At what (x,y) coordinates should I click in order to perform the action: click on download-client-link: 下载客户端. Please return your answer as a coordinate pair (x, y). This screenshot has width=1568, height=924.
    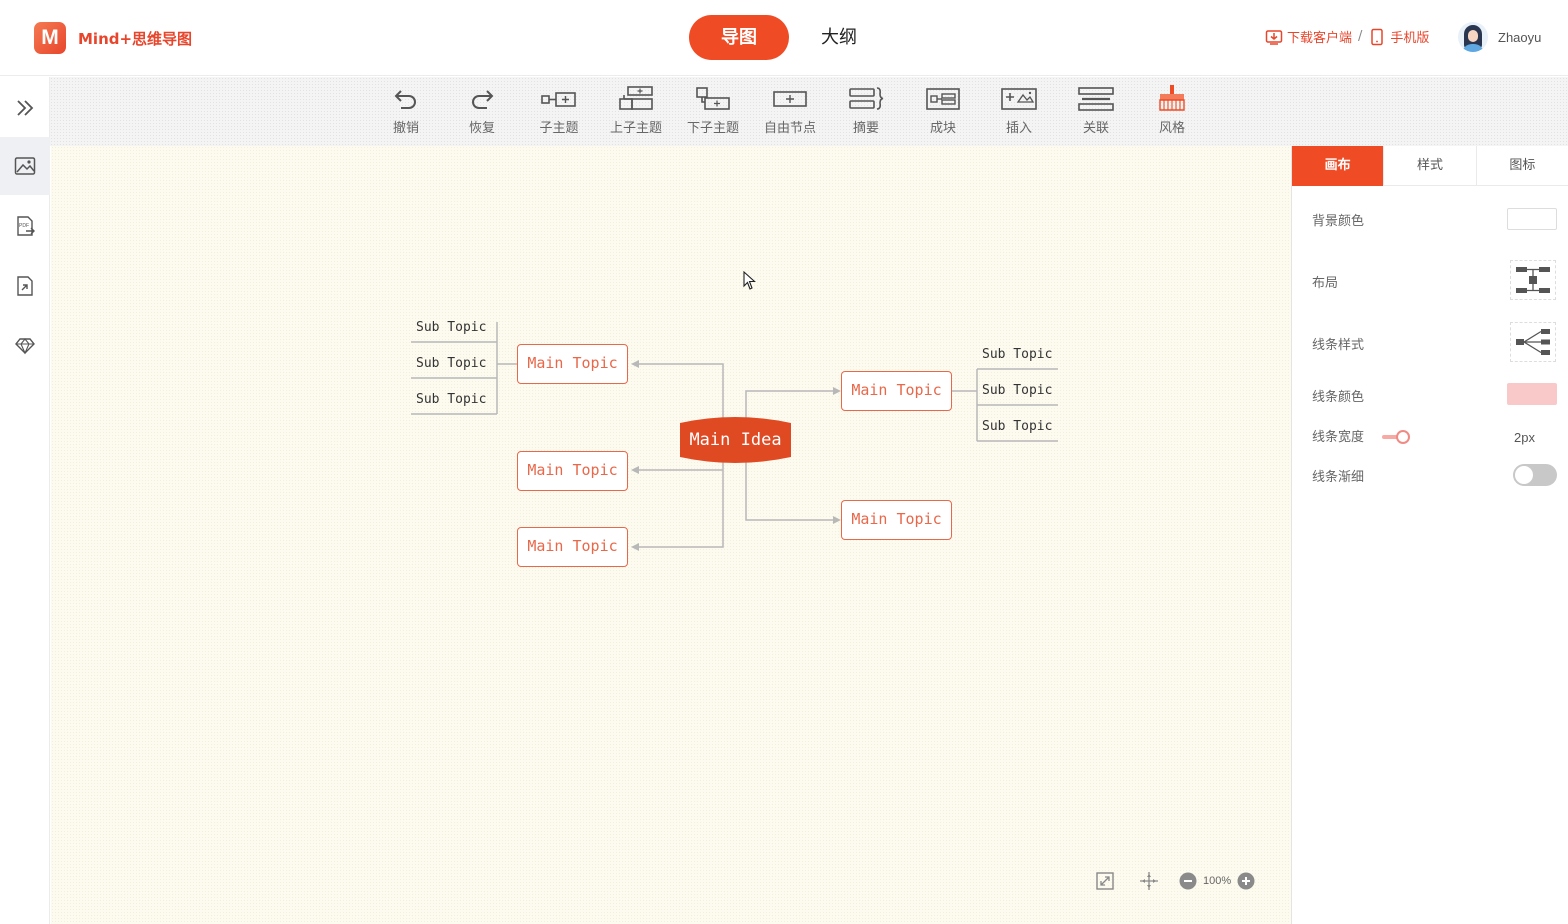
    Looking at the image, I should click on (1319, 36).